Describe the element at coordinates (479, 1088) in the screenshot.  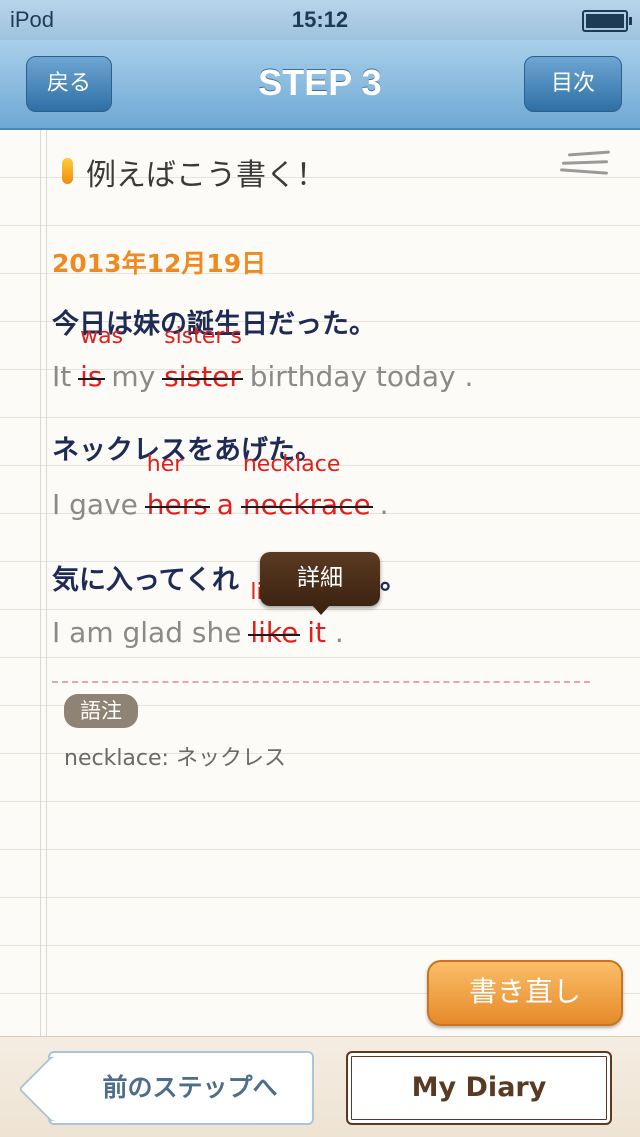
I see `my-diary-button: My Diary` at that location.